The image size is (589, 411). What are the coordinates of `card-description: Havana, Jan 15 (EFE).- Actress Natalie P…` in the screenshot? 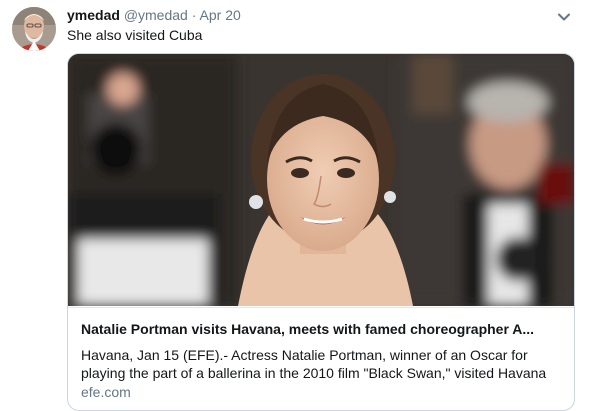 It's located at (314, 364).